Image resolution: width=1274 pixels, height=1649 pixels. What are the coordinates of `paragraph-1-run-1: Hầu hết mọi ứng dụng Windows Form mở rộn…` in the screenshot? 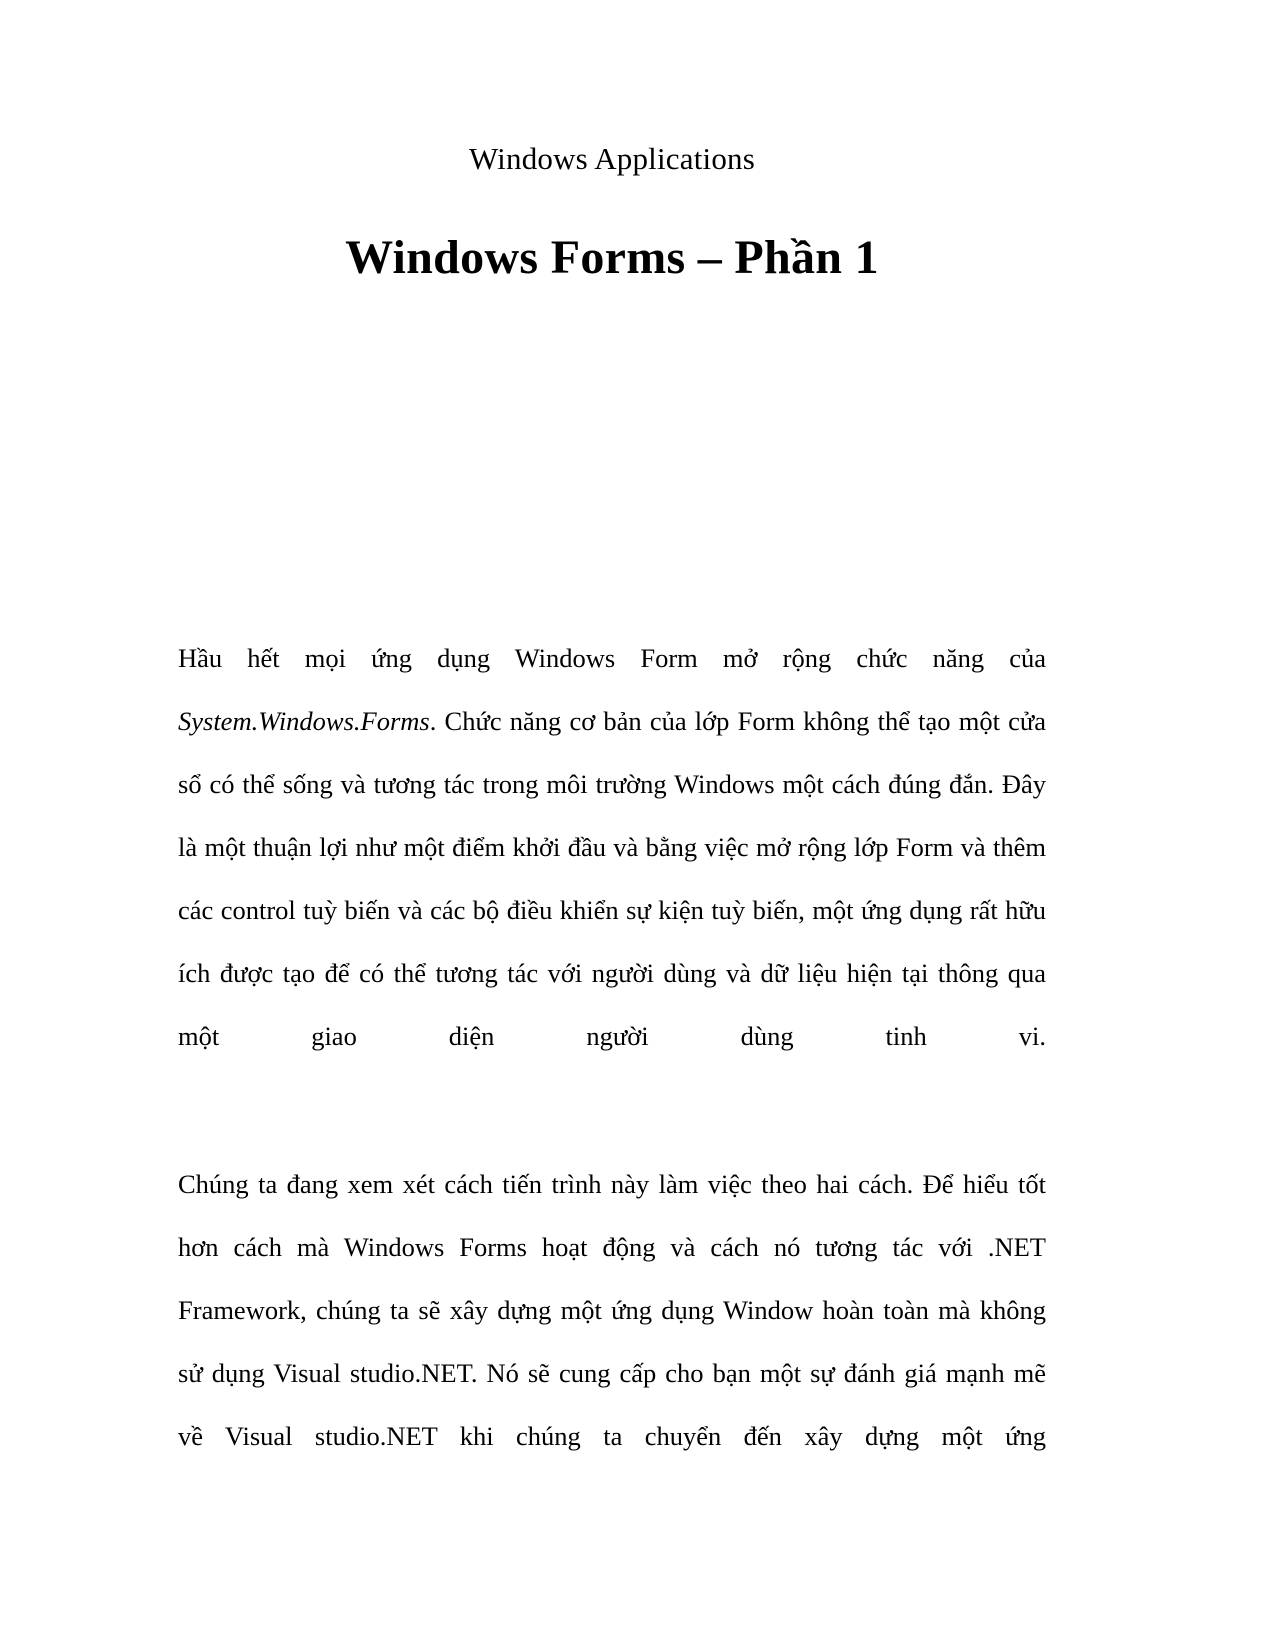 It's located at (612, 657).